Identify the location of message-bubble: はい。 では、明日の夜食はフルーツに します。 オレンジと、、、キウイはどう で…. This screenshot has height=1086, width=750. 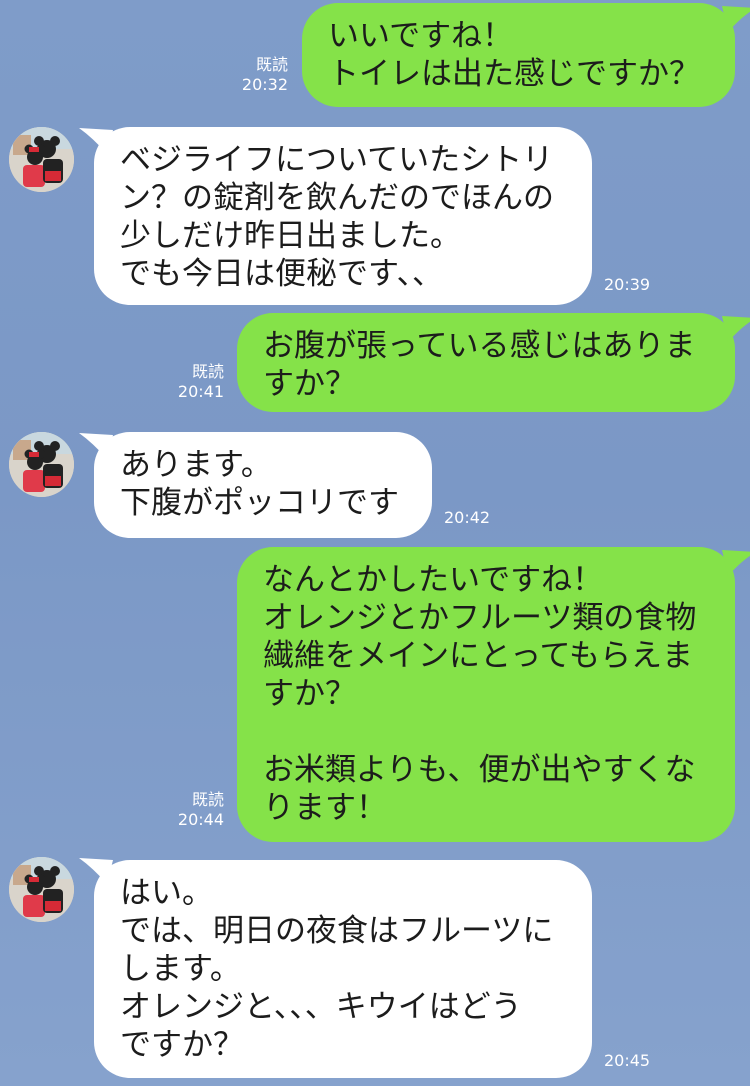
(343, 969).